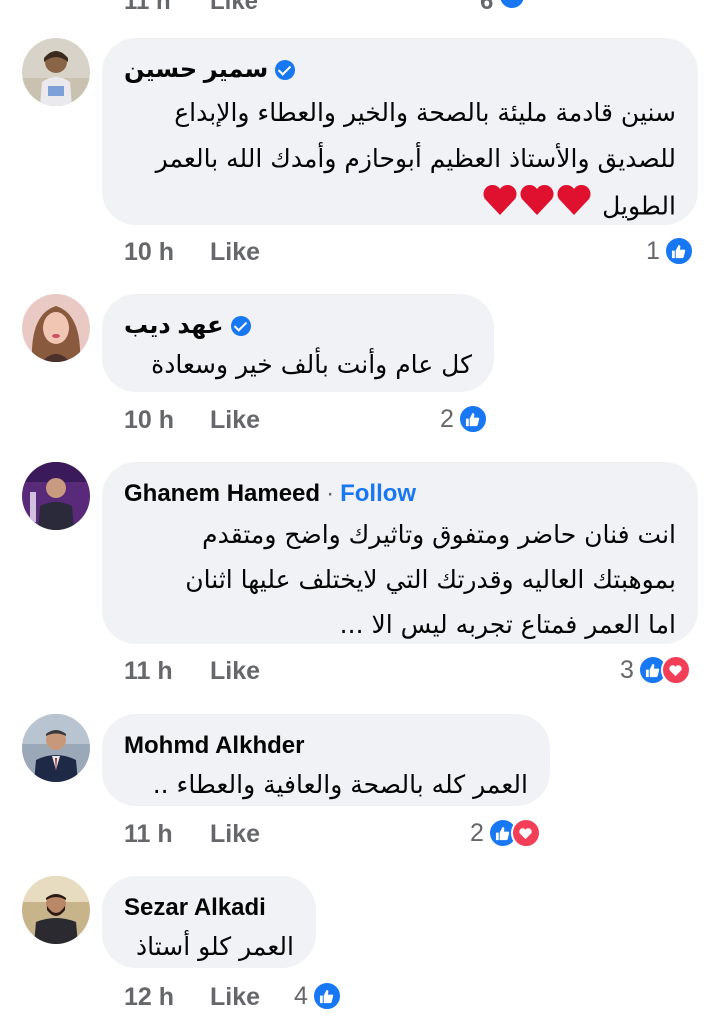  What do you see at coordinates (214, 946) in the screenshot?
I see `comment-line: العمر كلو أستاذ` at bounding box center [214, 946].